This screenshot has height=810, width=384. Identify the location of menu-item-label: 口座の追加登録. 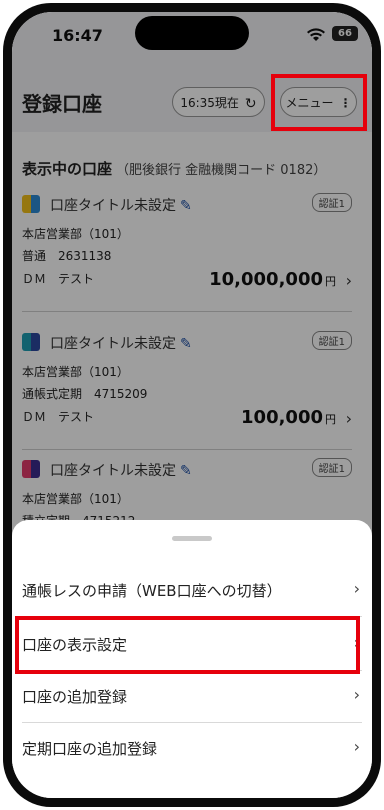
(75, 697).